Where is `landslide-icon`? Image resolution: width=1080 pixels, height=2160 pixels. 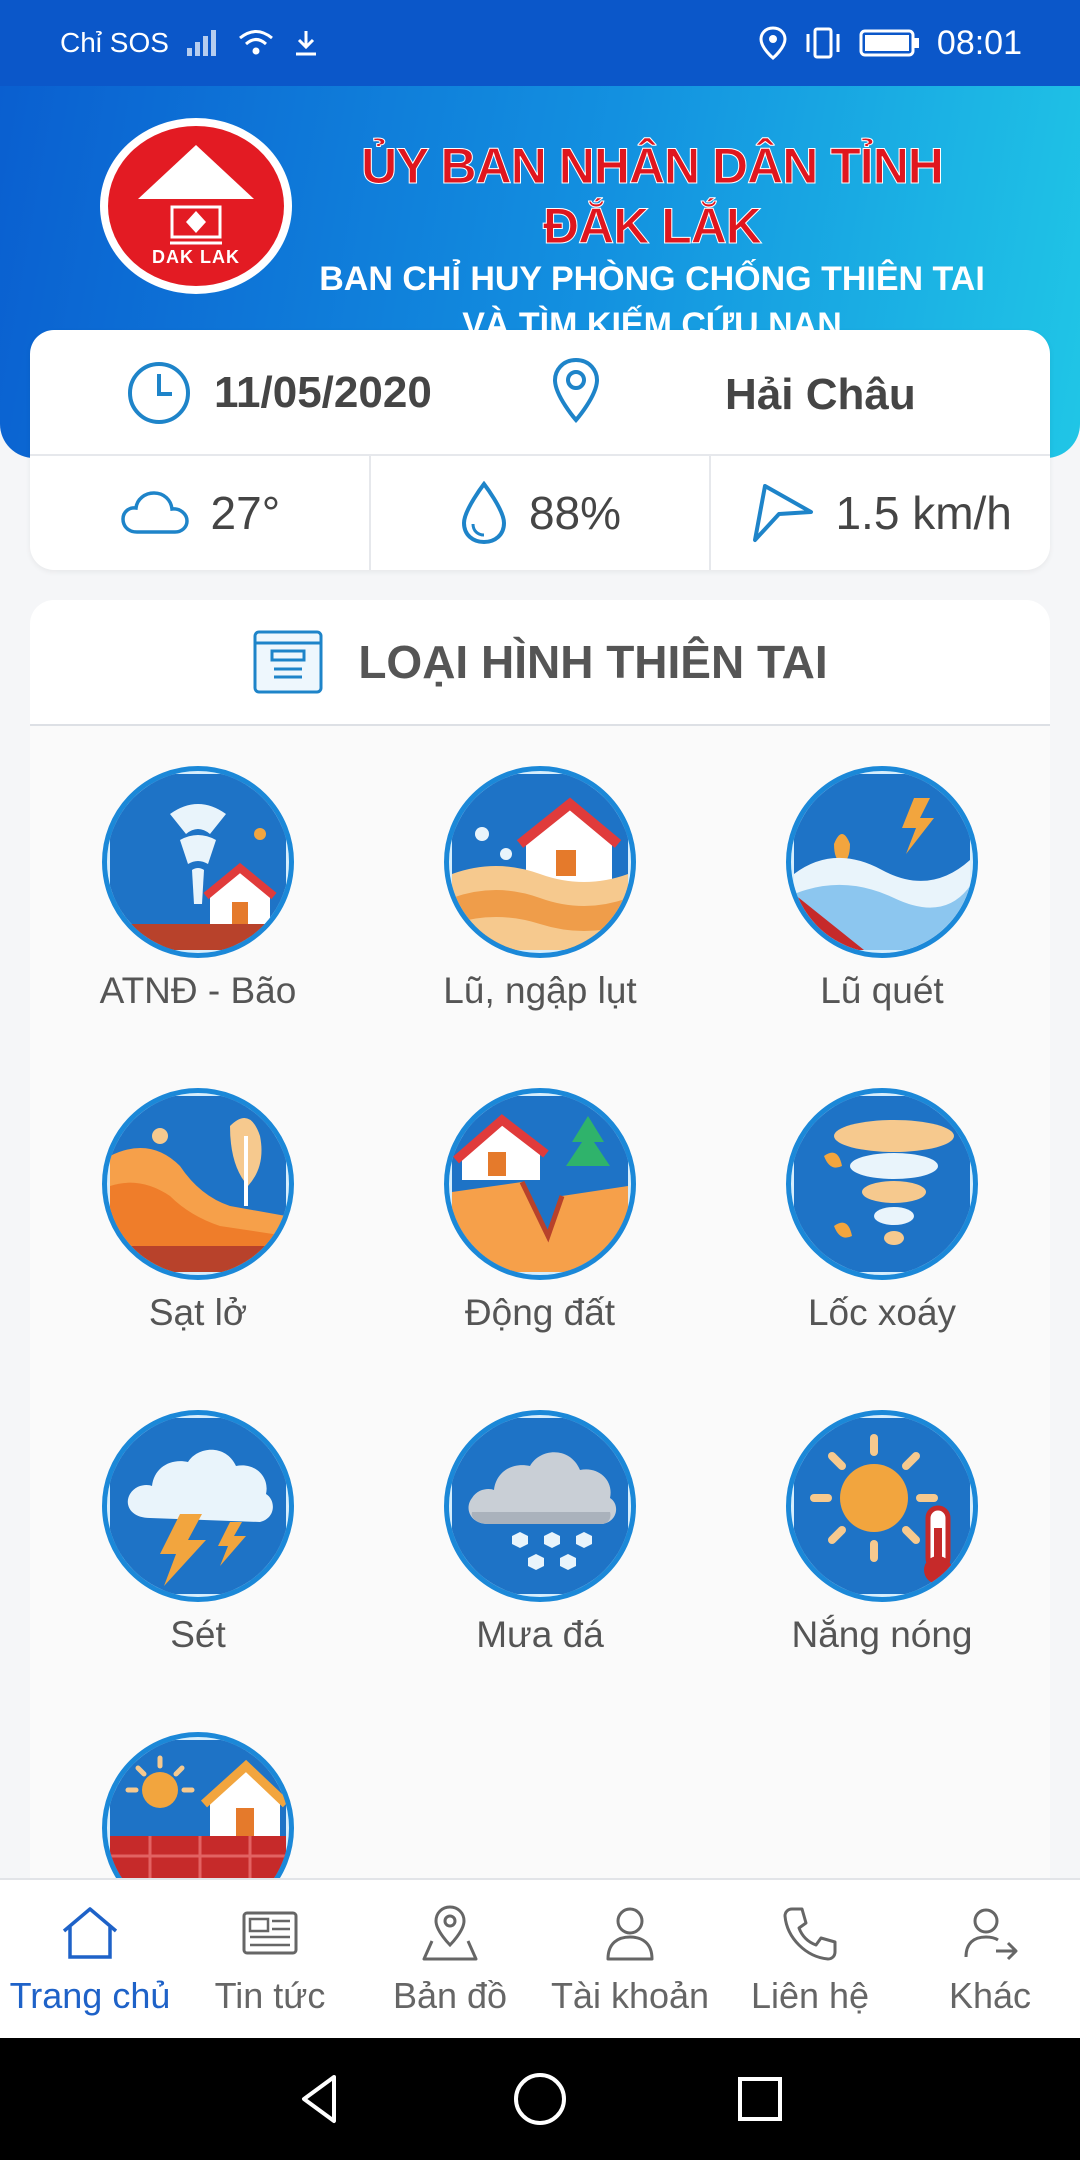
landslide-icon is located at coordinates (198, 1184).